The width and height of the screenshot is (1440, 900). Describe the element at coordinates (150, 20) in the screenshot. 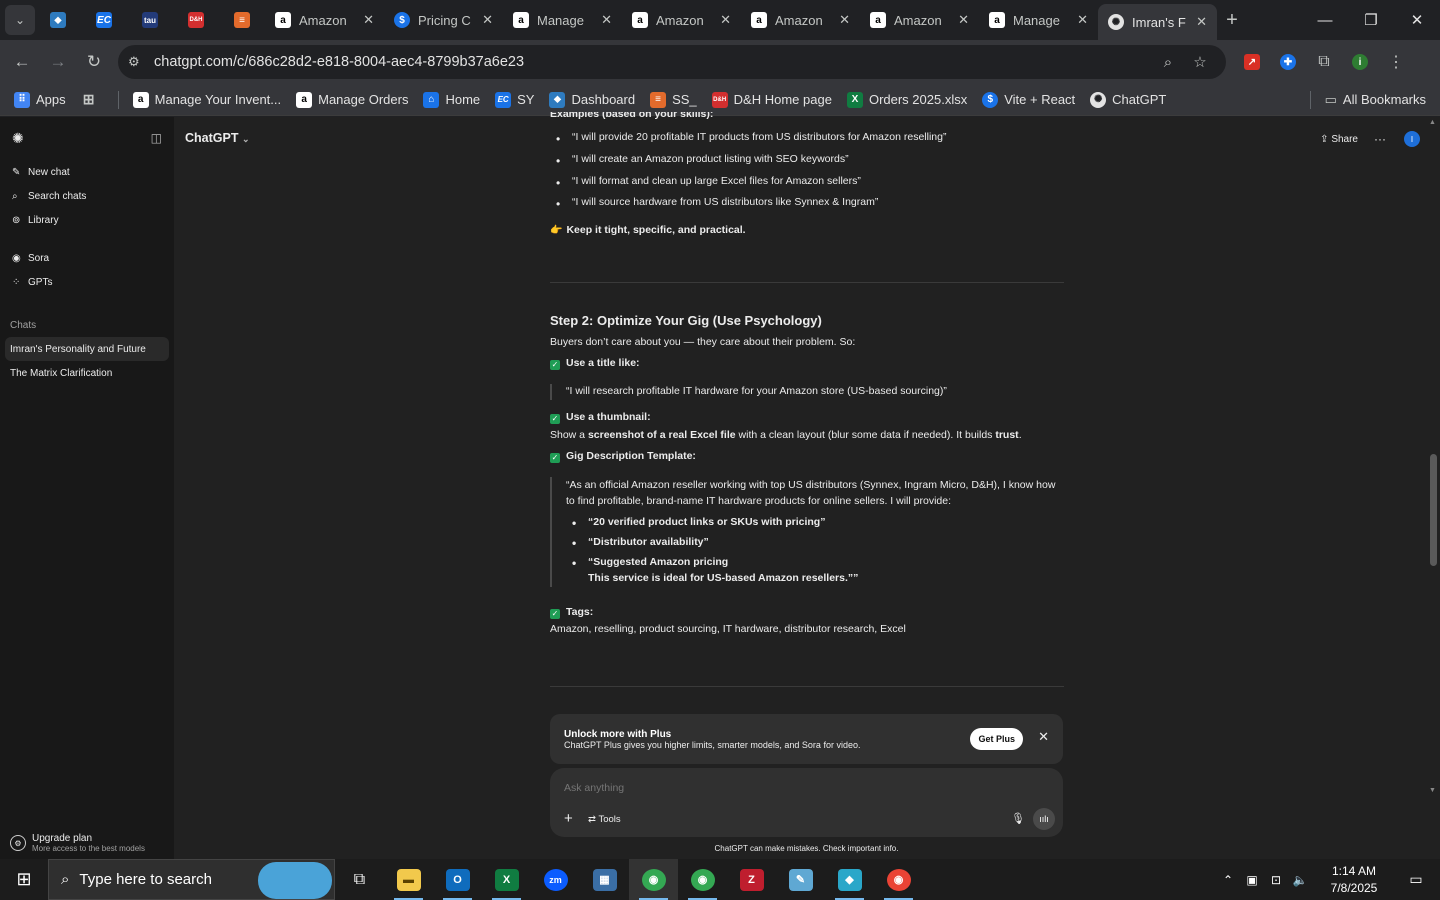

I see `pinned-tab-3: tau` at that location.